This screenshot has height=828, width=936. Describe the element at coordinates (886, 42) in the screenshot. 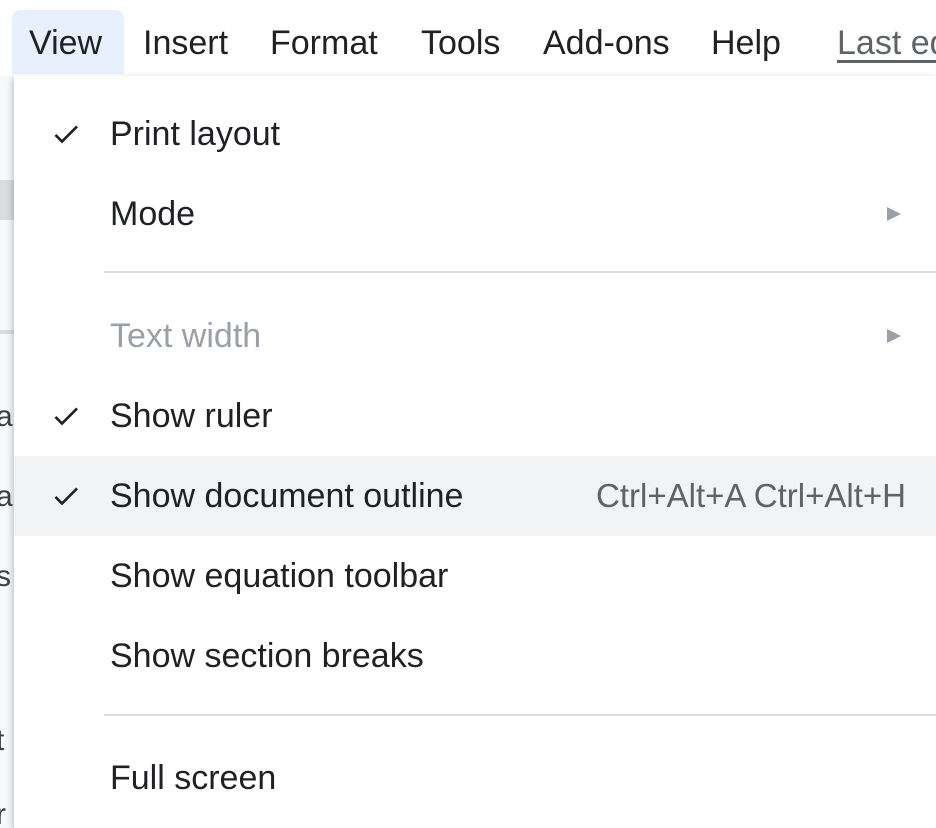

I see `last-edit-link: Last ed` at that location.